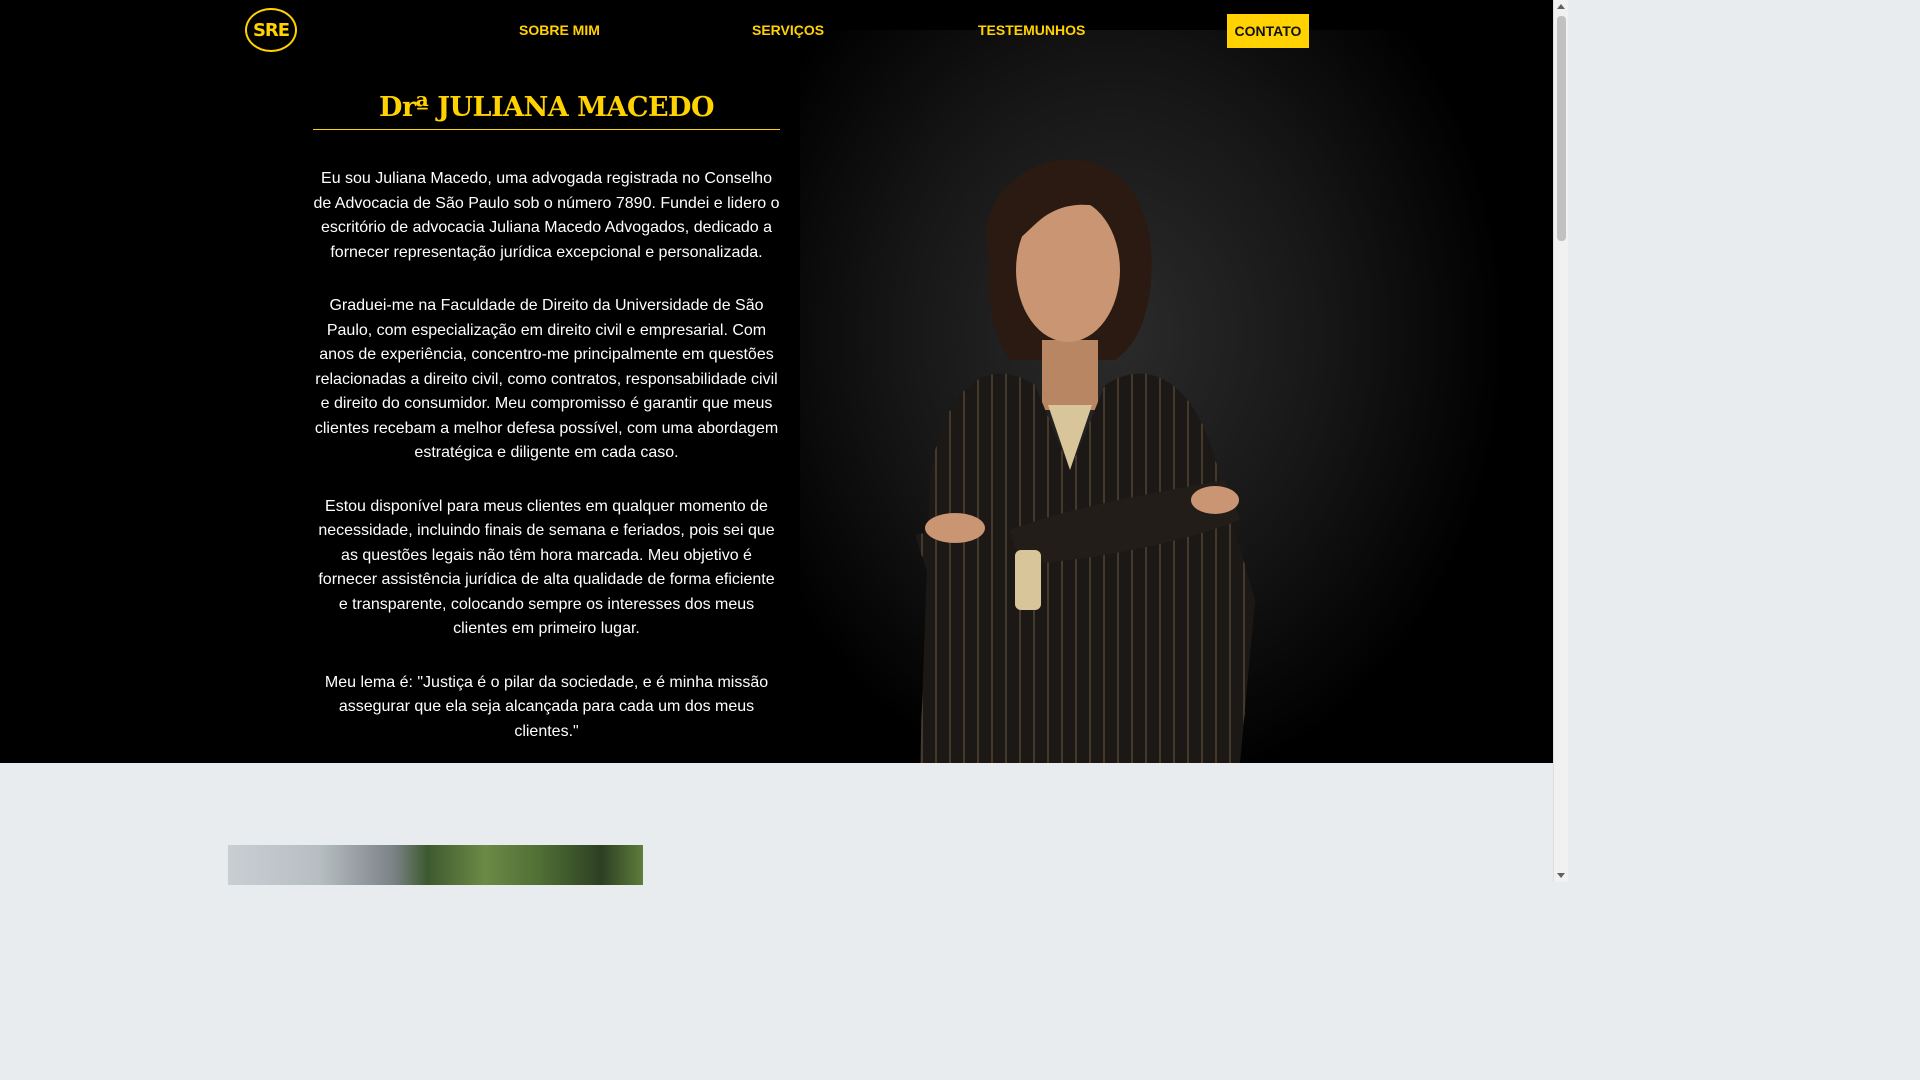 This screenshot has height=1080, width=1920. What do you see at coordinates (1268, 31) in the screenshot?
I see `contact-button: CONTATO` at bounding box center [1268, 31].